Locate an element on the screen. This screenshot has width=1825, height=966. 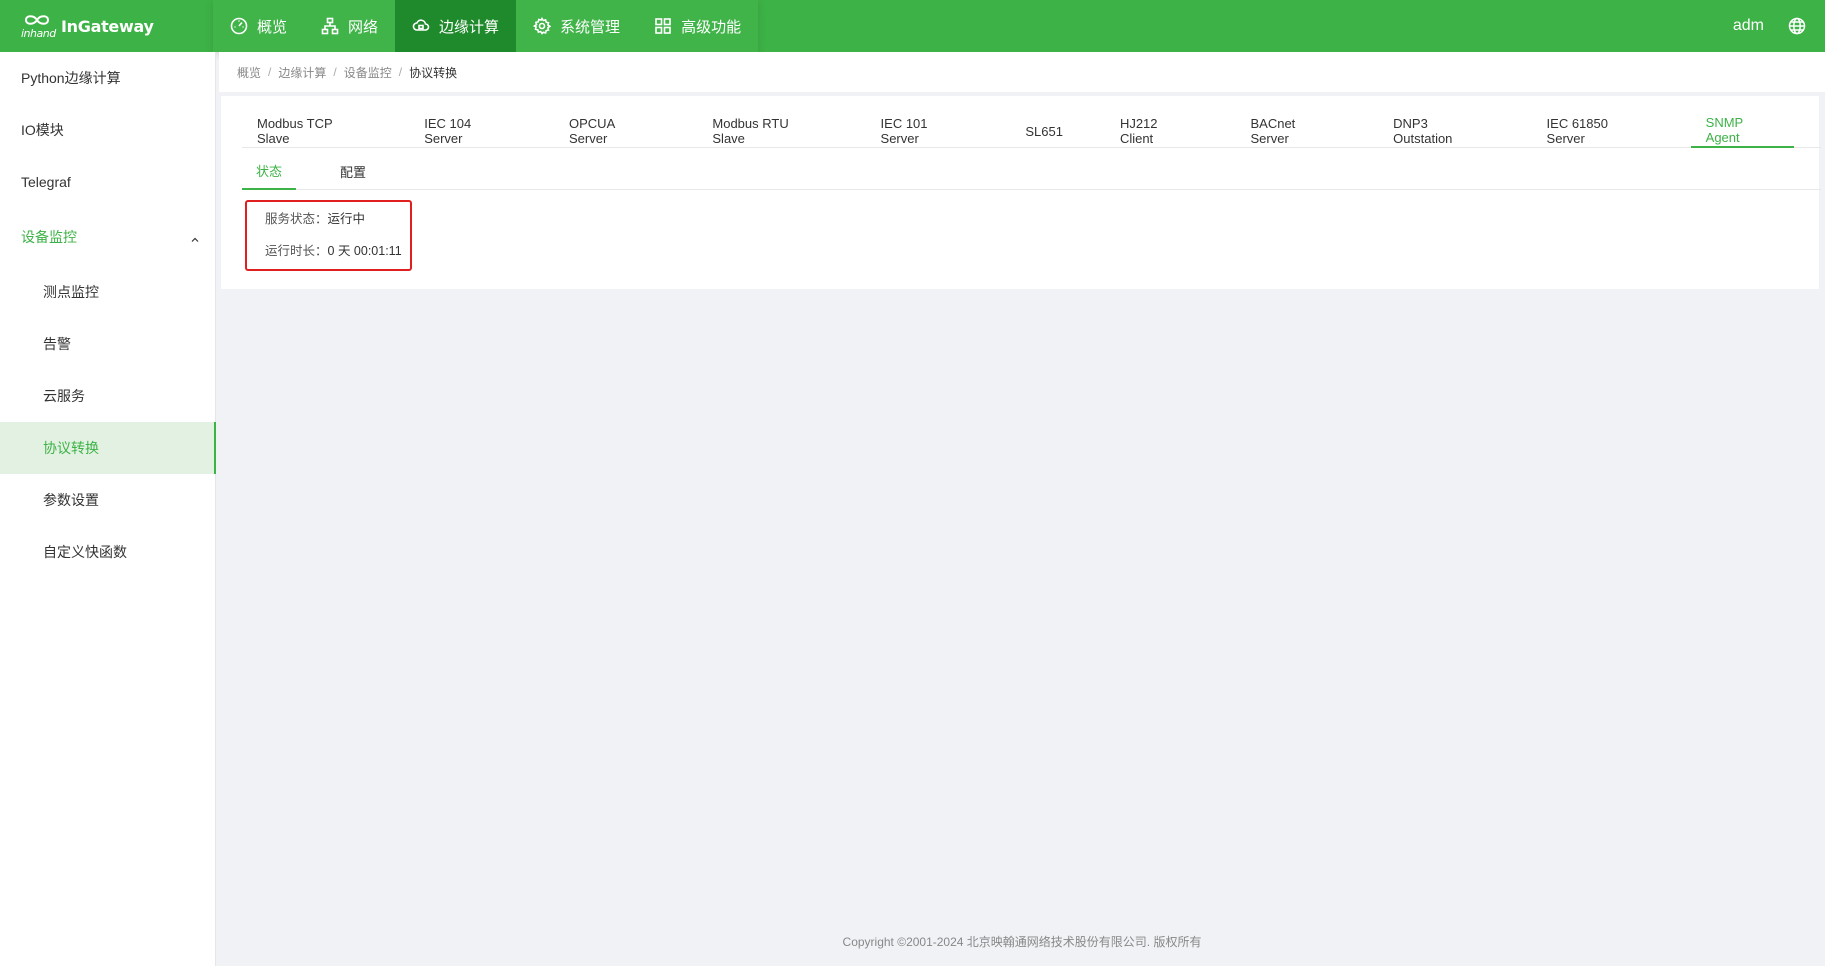
chevron-up-icon is located at coordinates (195, 237).